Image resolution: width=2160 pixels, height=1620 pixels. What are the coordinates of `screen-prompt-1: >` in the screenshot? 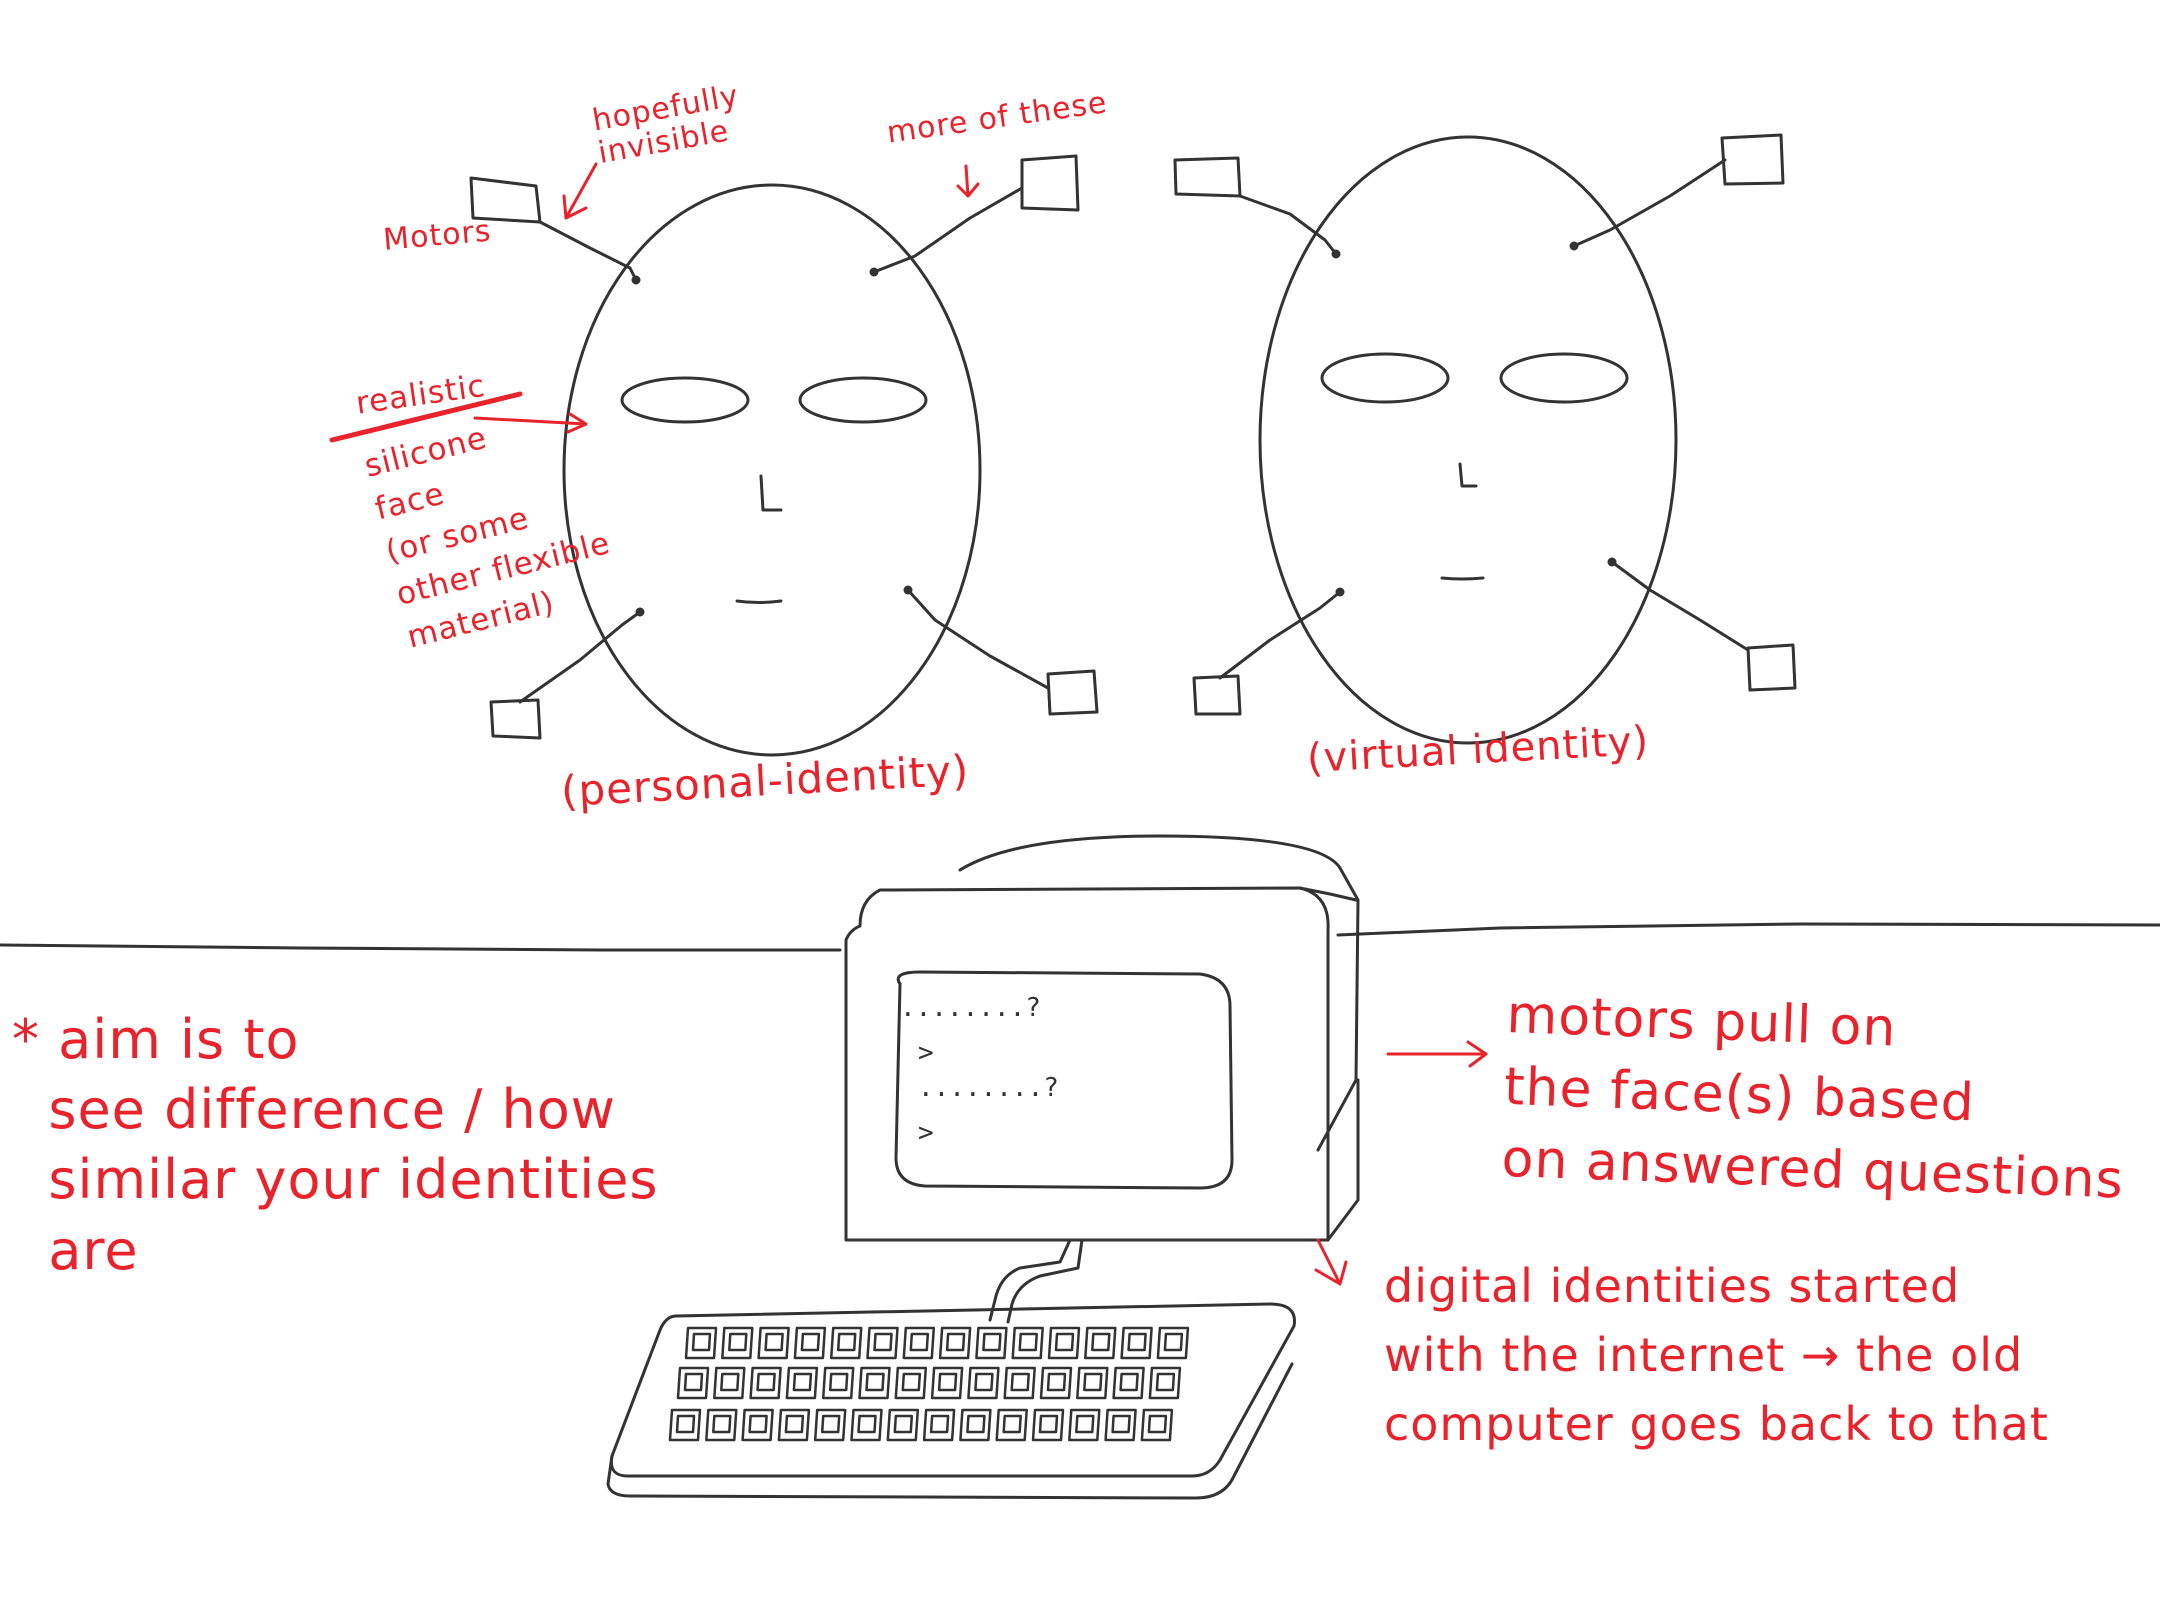 It's located at (926, 1053).